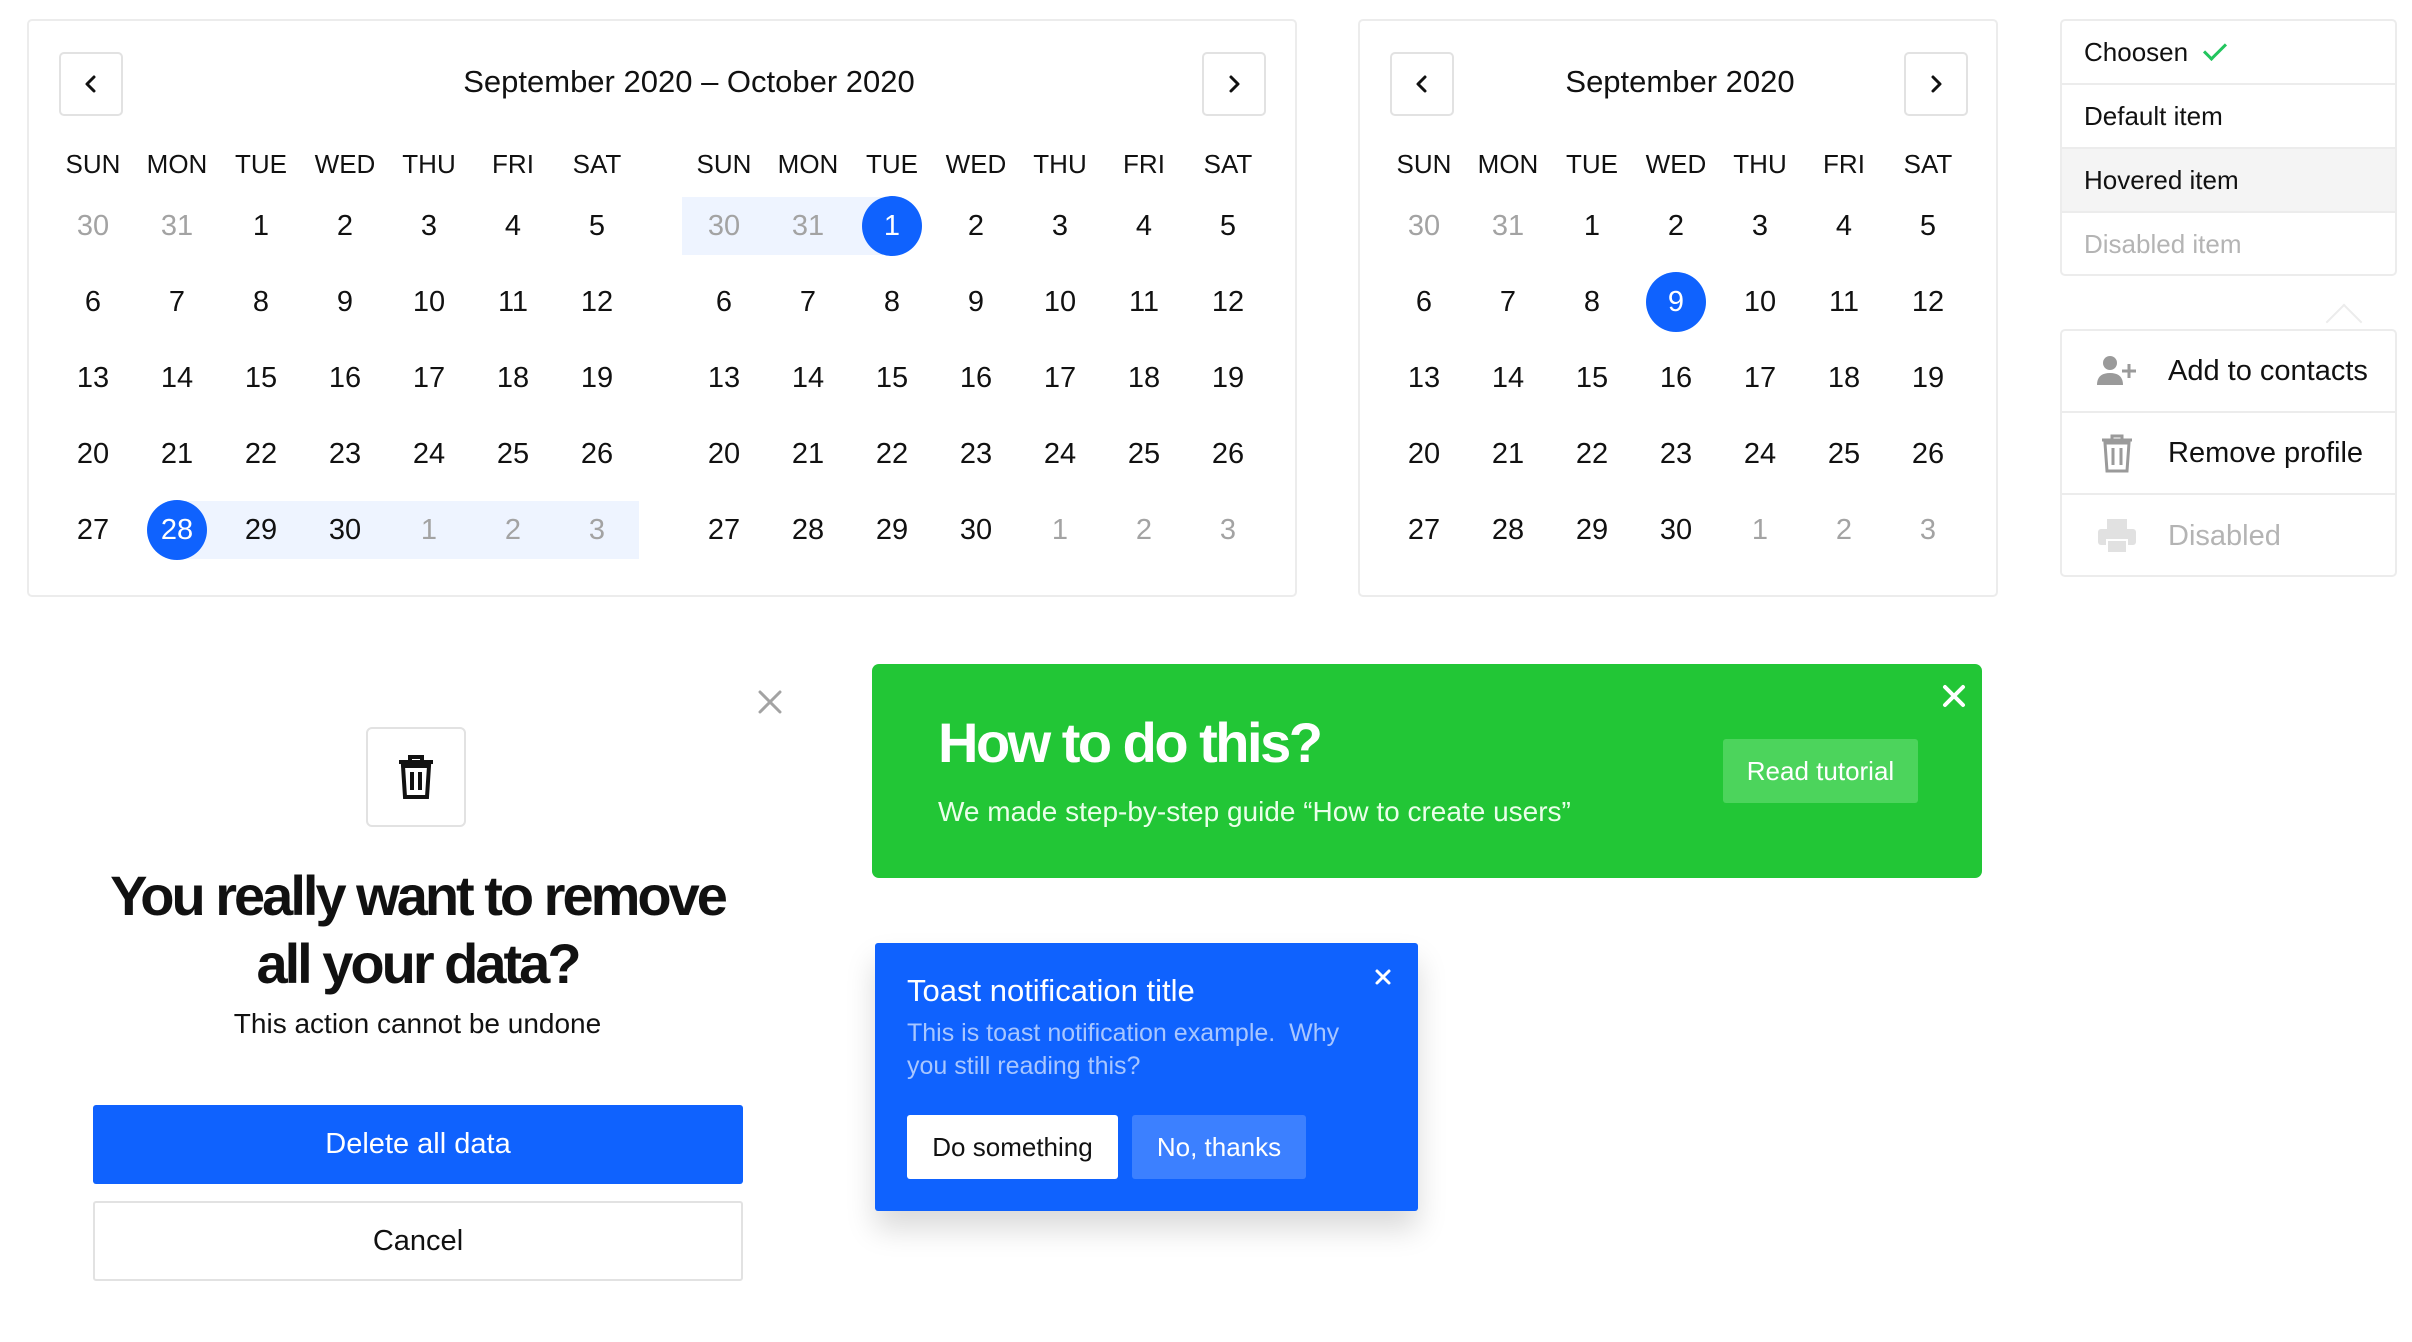  I want to click on read-tutorial-button: Read tutorial, so click(1820, 771).